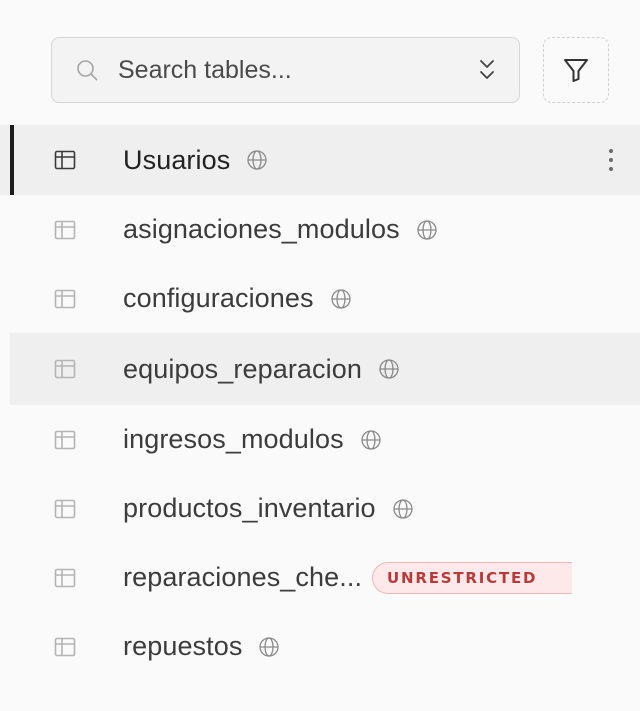  Describe the element at coordinates (233, 439) in the screenshot. I see `table-name: ingresos_modulos` at that location.